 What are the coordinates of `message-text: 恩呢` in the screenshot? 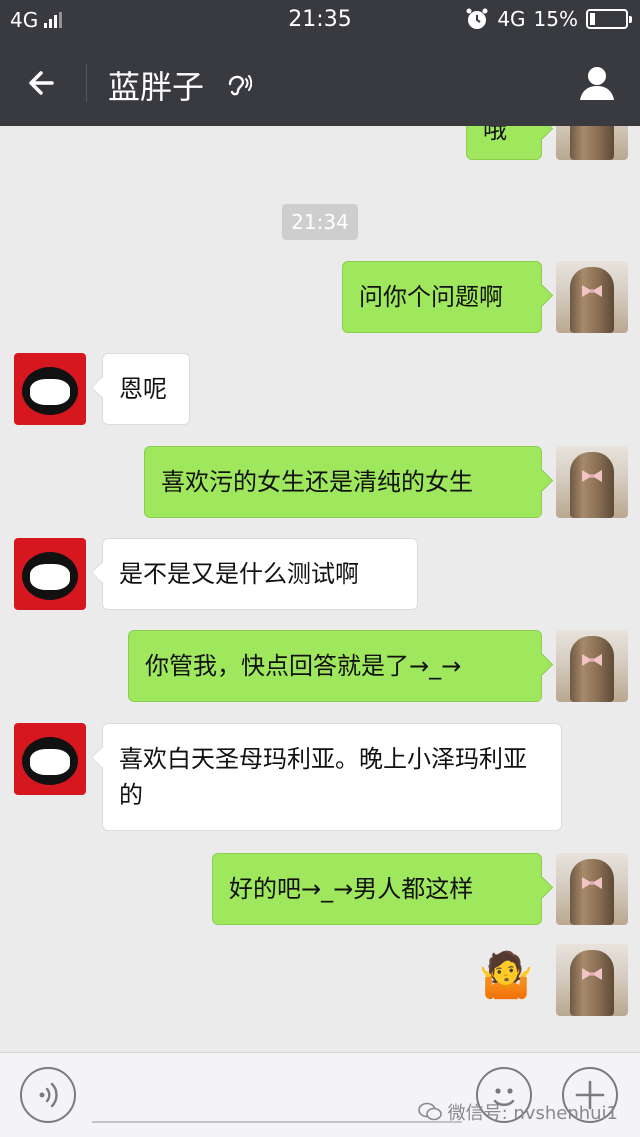 It's located at (143, 389).